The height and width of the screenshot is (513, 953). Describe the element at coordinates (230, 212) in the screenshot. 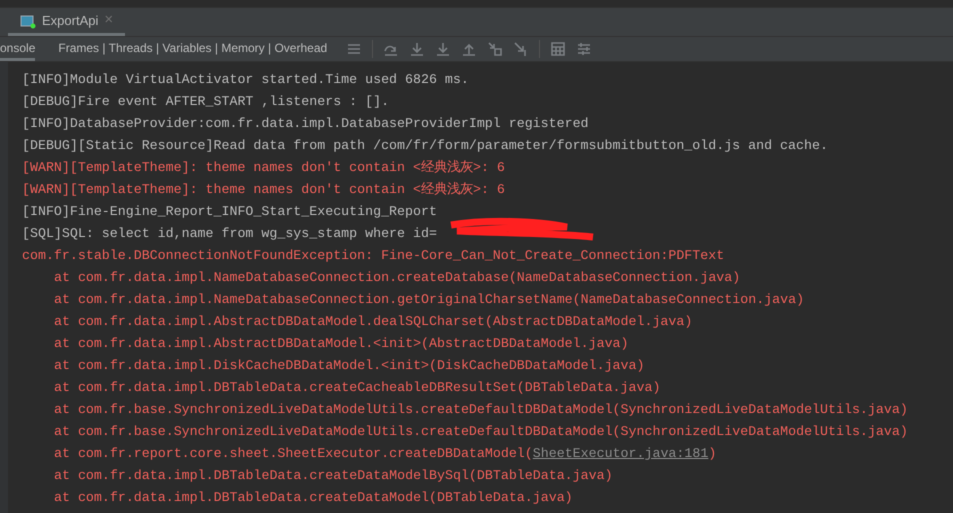

I see `console-line: [INFO]Fine-Engine_Report_INFO_Start_Executing_Report` at that location.